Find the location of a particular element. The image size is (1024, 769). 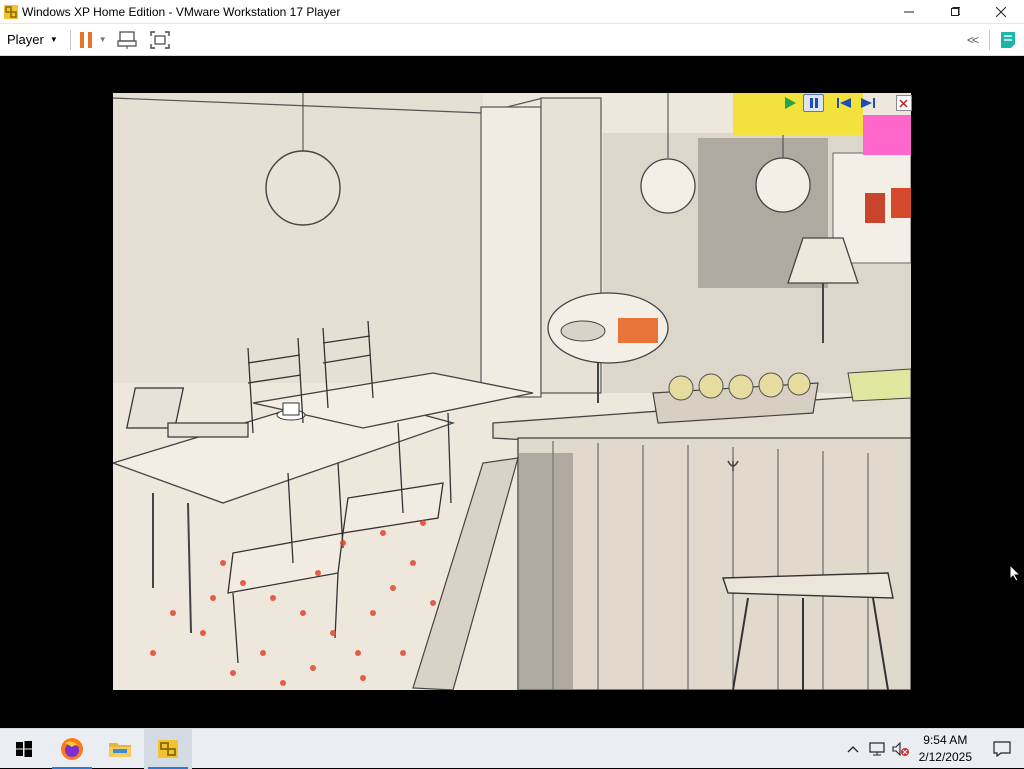

close-button is located at coordinates (1001, 12).